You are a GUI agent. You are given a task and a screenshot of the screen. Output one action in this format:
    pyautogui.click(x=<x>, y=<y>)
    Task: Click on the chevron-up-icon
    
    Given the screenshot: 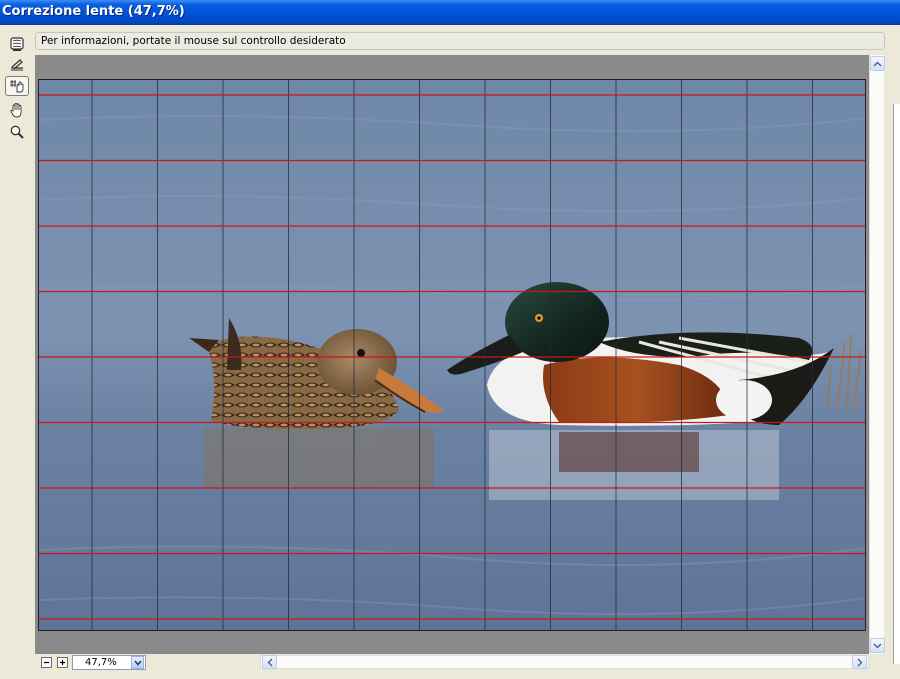 What is the action you would take?
    pyautogui.click(x=877, y=63)
    